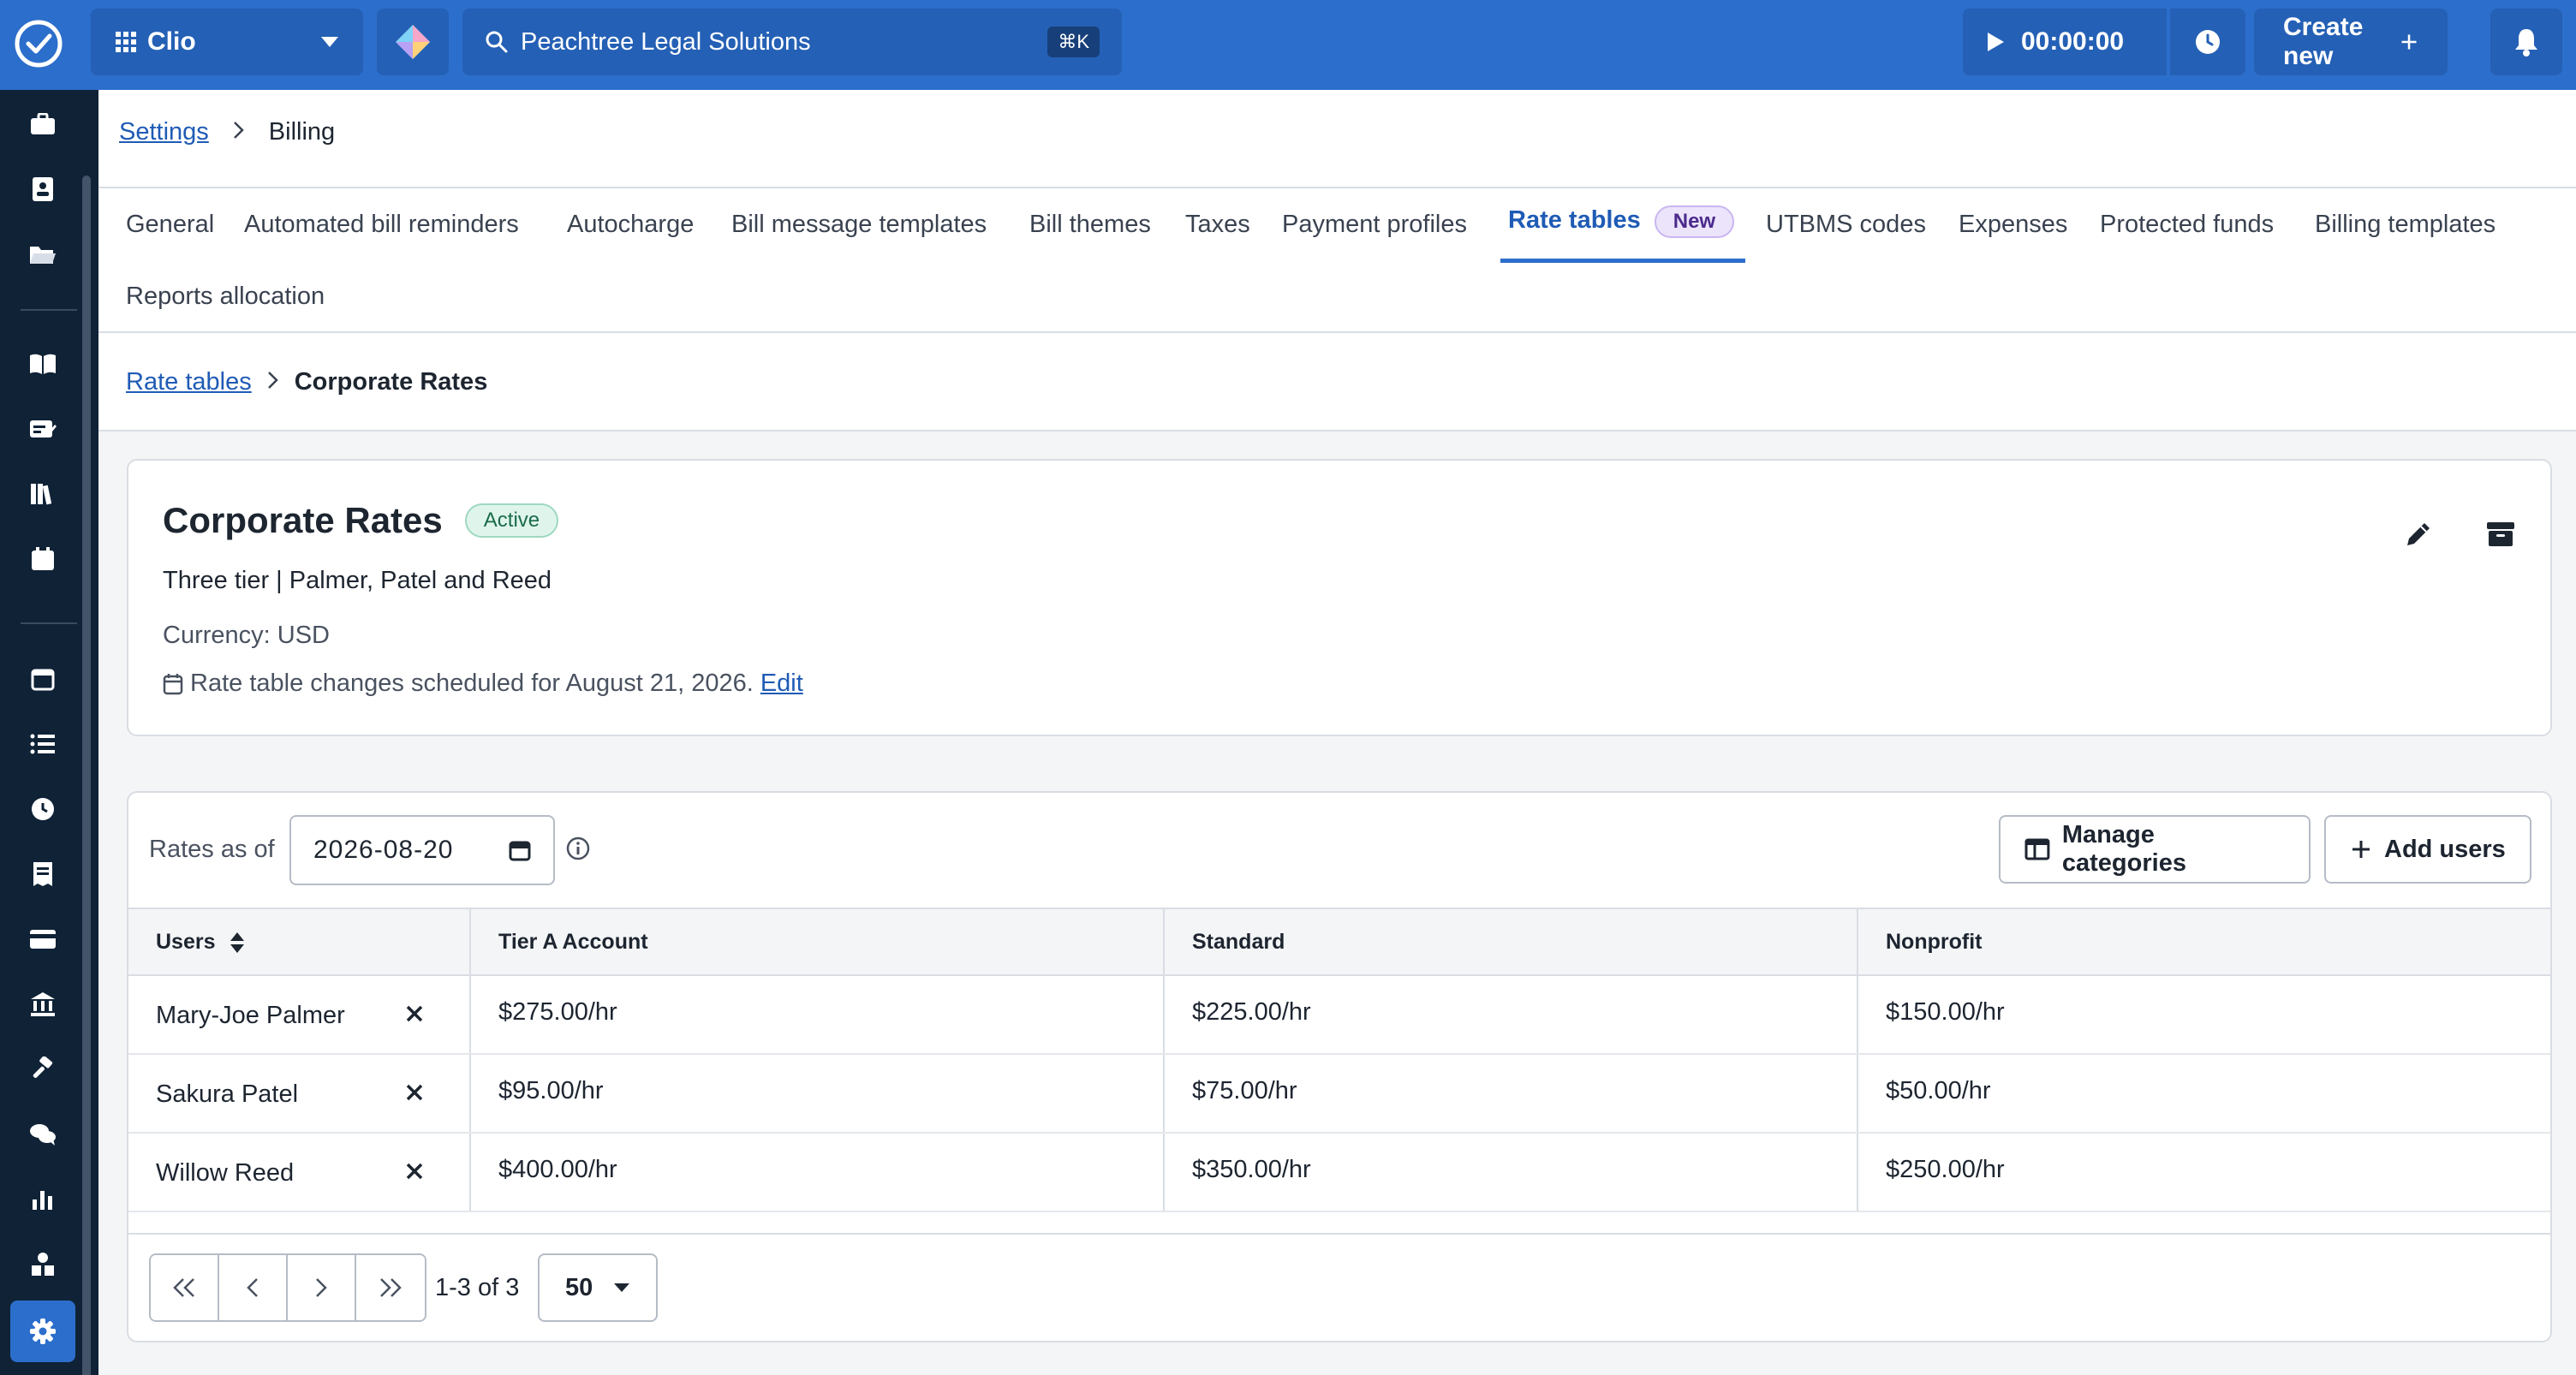 The image size is (2576, 1375). Describe the element at coordinates (1251, 1170) in the screenshot. I see `row-standard-rate: $350.00/hr` at that location.